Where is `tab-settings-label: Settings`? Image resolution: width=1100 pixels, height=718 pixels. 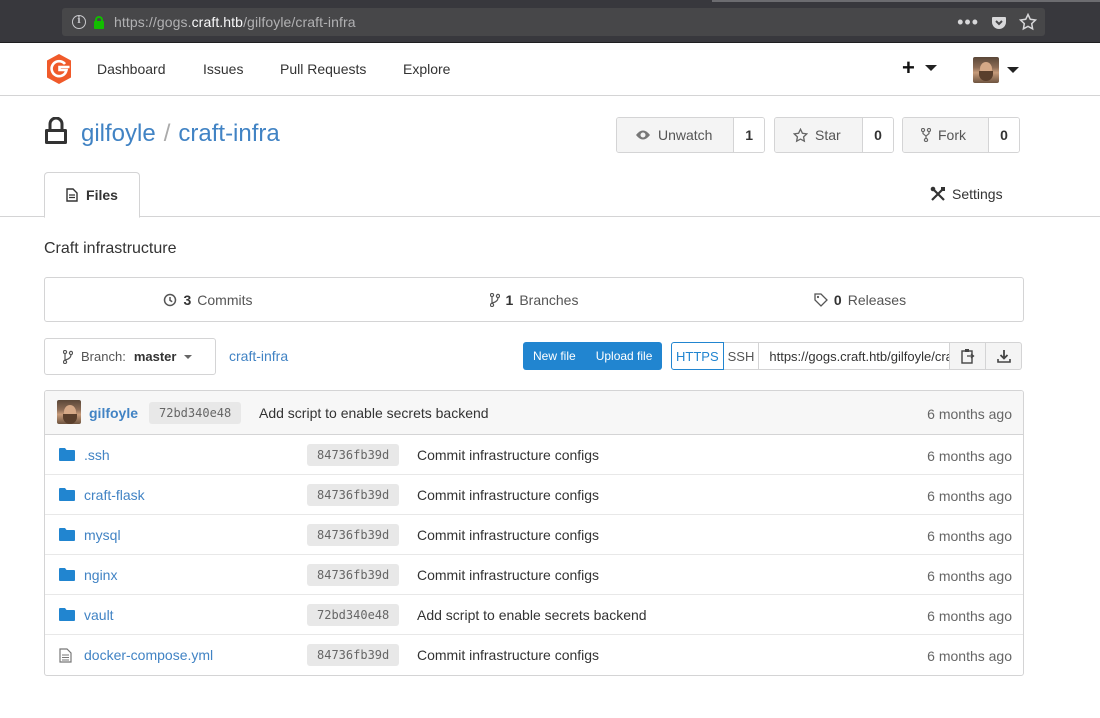
tab-settings-label: Settings is located at coordinates (977, 194).